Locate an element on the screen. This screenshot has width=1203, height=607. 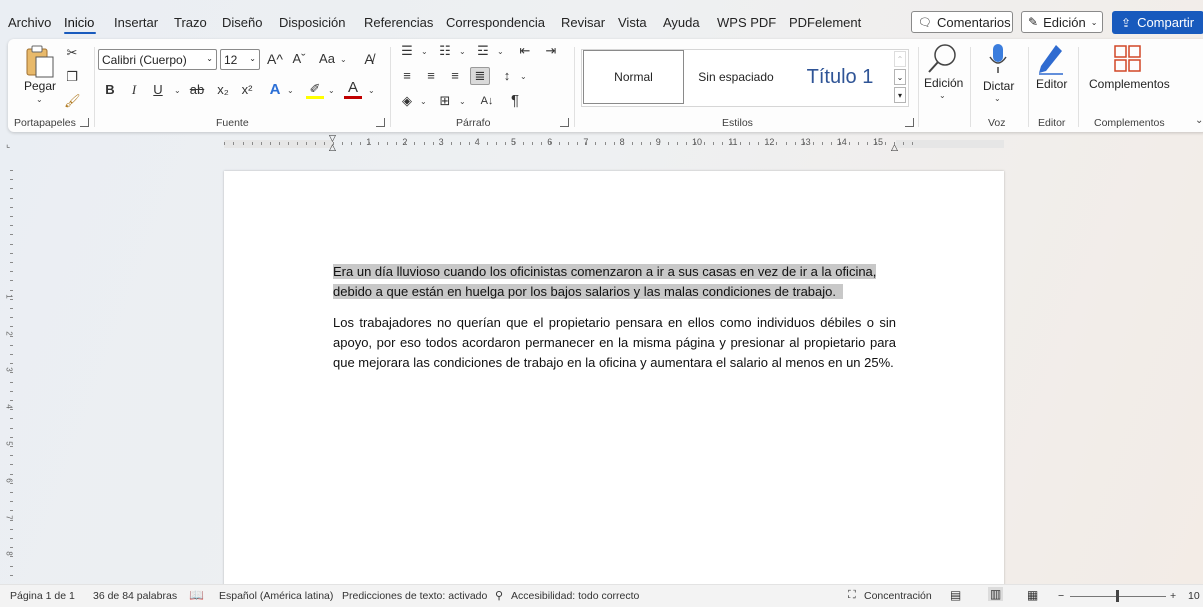
read-mode-icon: ▤ is located at coordinates (955, 595).